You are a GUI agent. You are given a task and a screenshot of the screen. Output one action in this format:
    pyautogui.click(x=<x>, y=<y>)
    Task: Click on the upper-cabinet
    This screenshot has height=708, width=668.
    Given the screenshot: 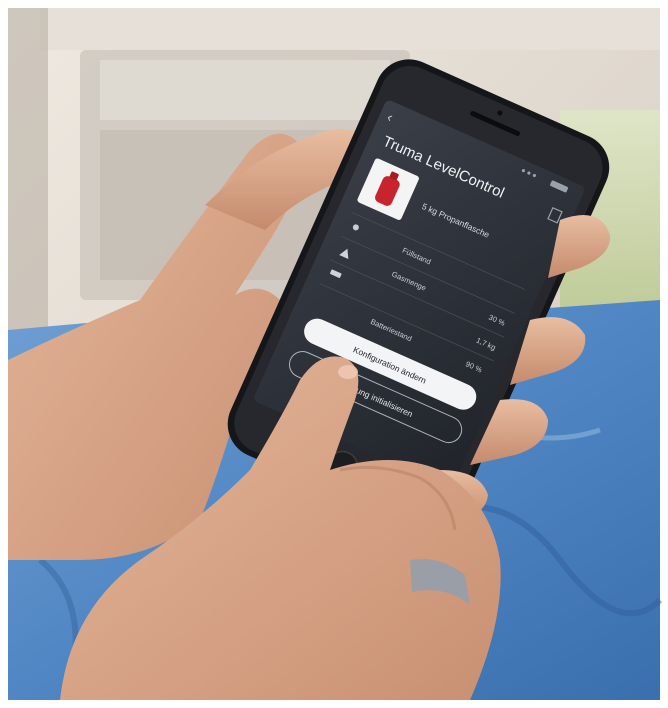 What is the action you would take?
    pyautogui.click(x=350, y=29)
    